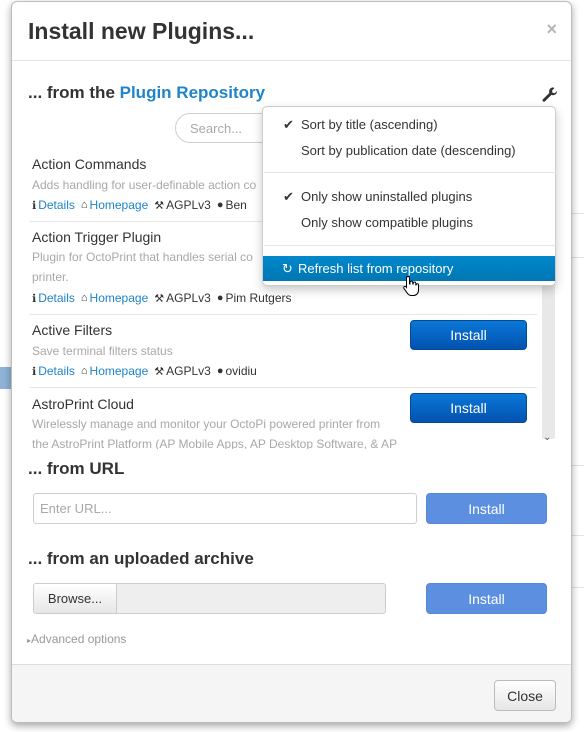 This screenshot has height=732, width=584. What do you see at coordinates (74, 92) in the screenshot?
I see `repository-heading-prefix: ... from the` at bounding box center [74, 92].